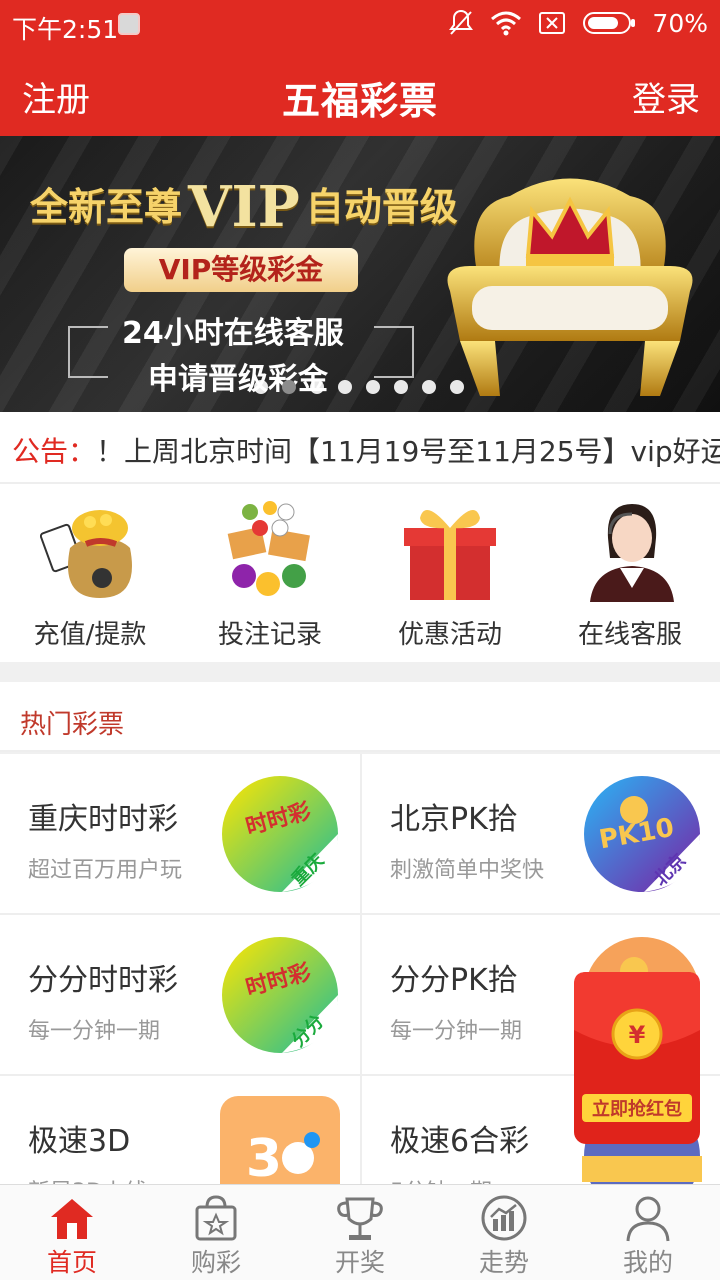 The image size is (720, 1280). What do you see at coordinates (180, 834) in the screenshot?
I see `lottery-card-cqssc: 重庆时时彩 超过百万用户玩 时时彩 重庆` at bounding box center [180, 834].